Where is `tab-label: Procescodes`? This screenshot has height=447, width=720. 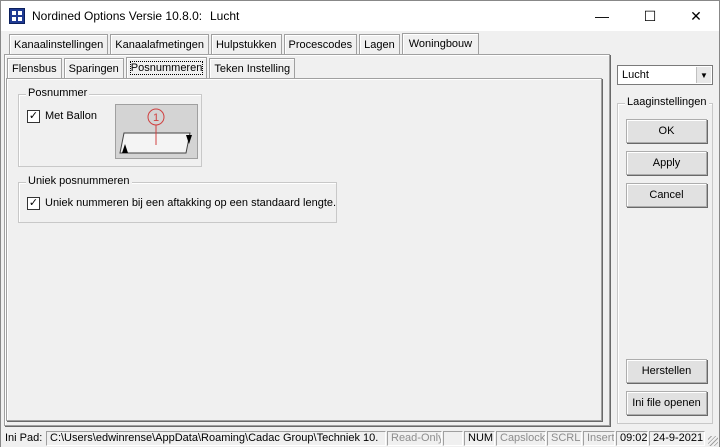 tab-label: Procescodes is located at coordinates (320, 44).